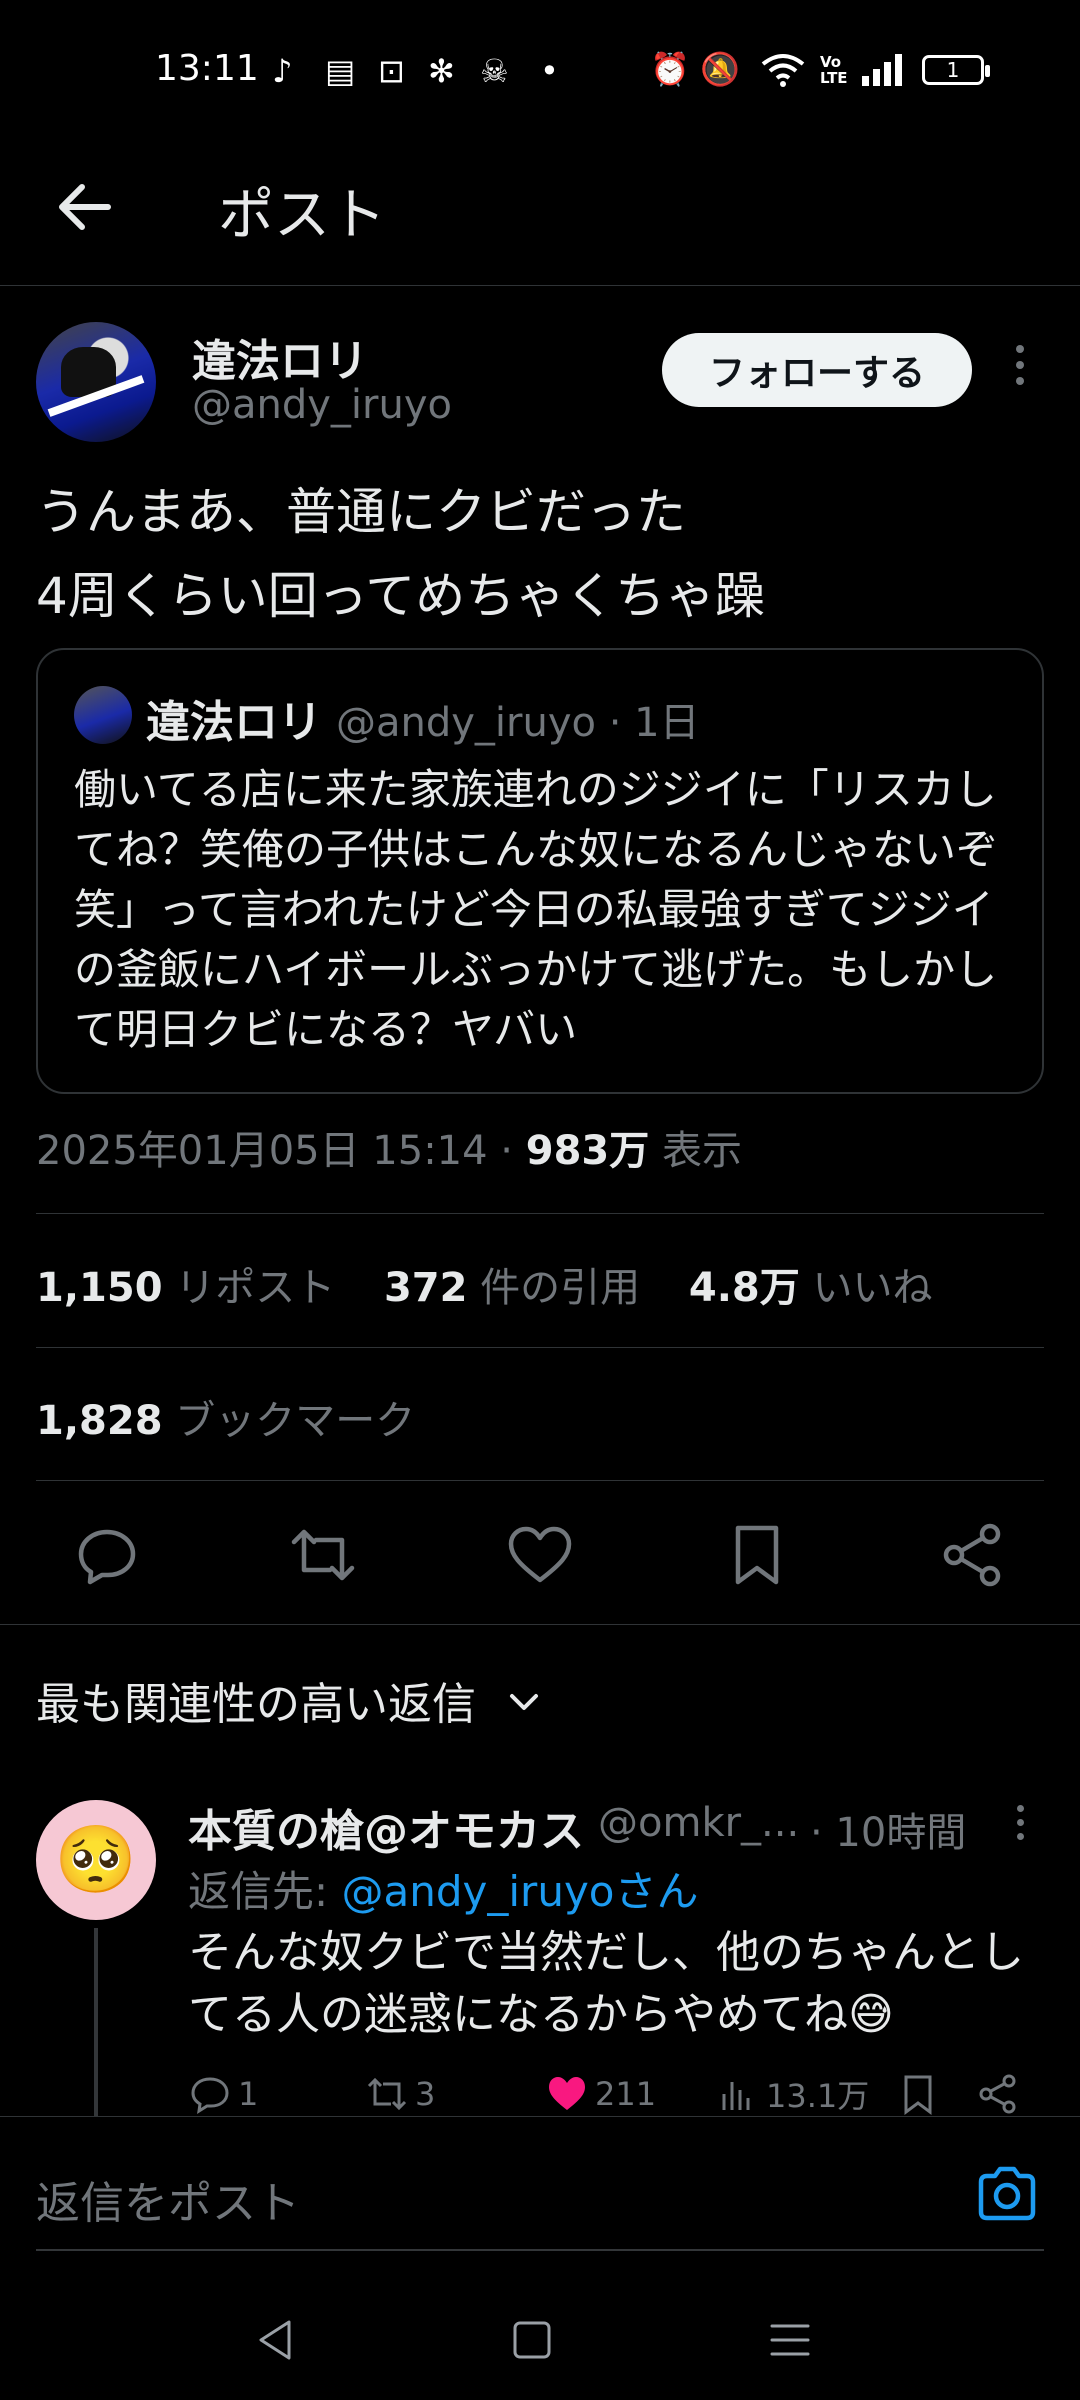 Image resolution: width=1080 pixels, height=2400 pixels. Describe the element at coordinates (340, 71) in the screenshot. I see `news-icon: ▤` at that location.